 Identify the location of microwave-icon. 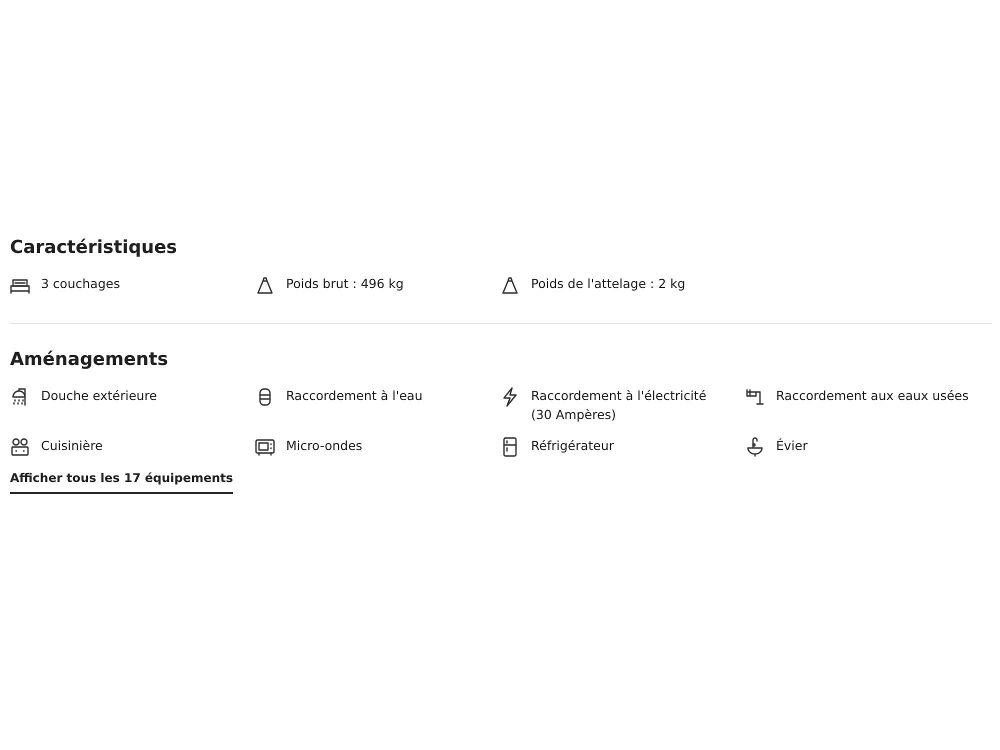
(265, 447).